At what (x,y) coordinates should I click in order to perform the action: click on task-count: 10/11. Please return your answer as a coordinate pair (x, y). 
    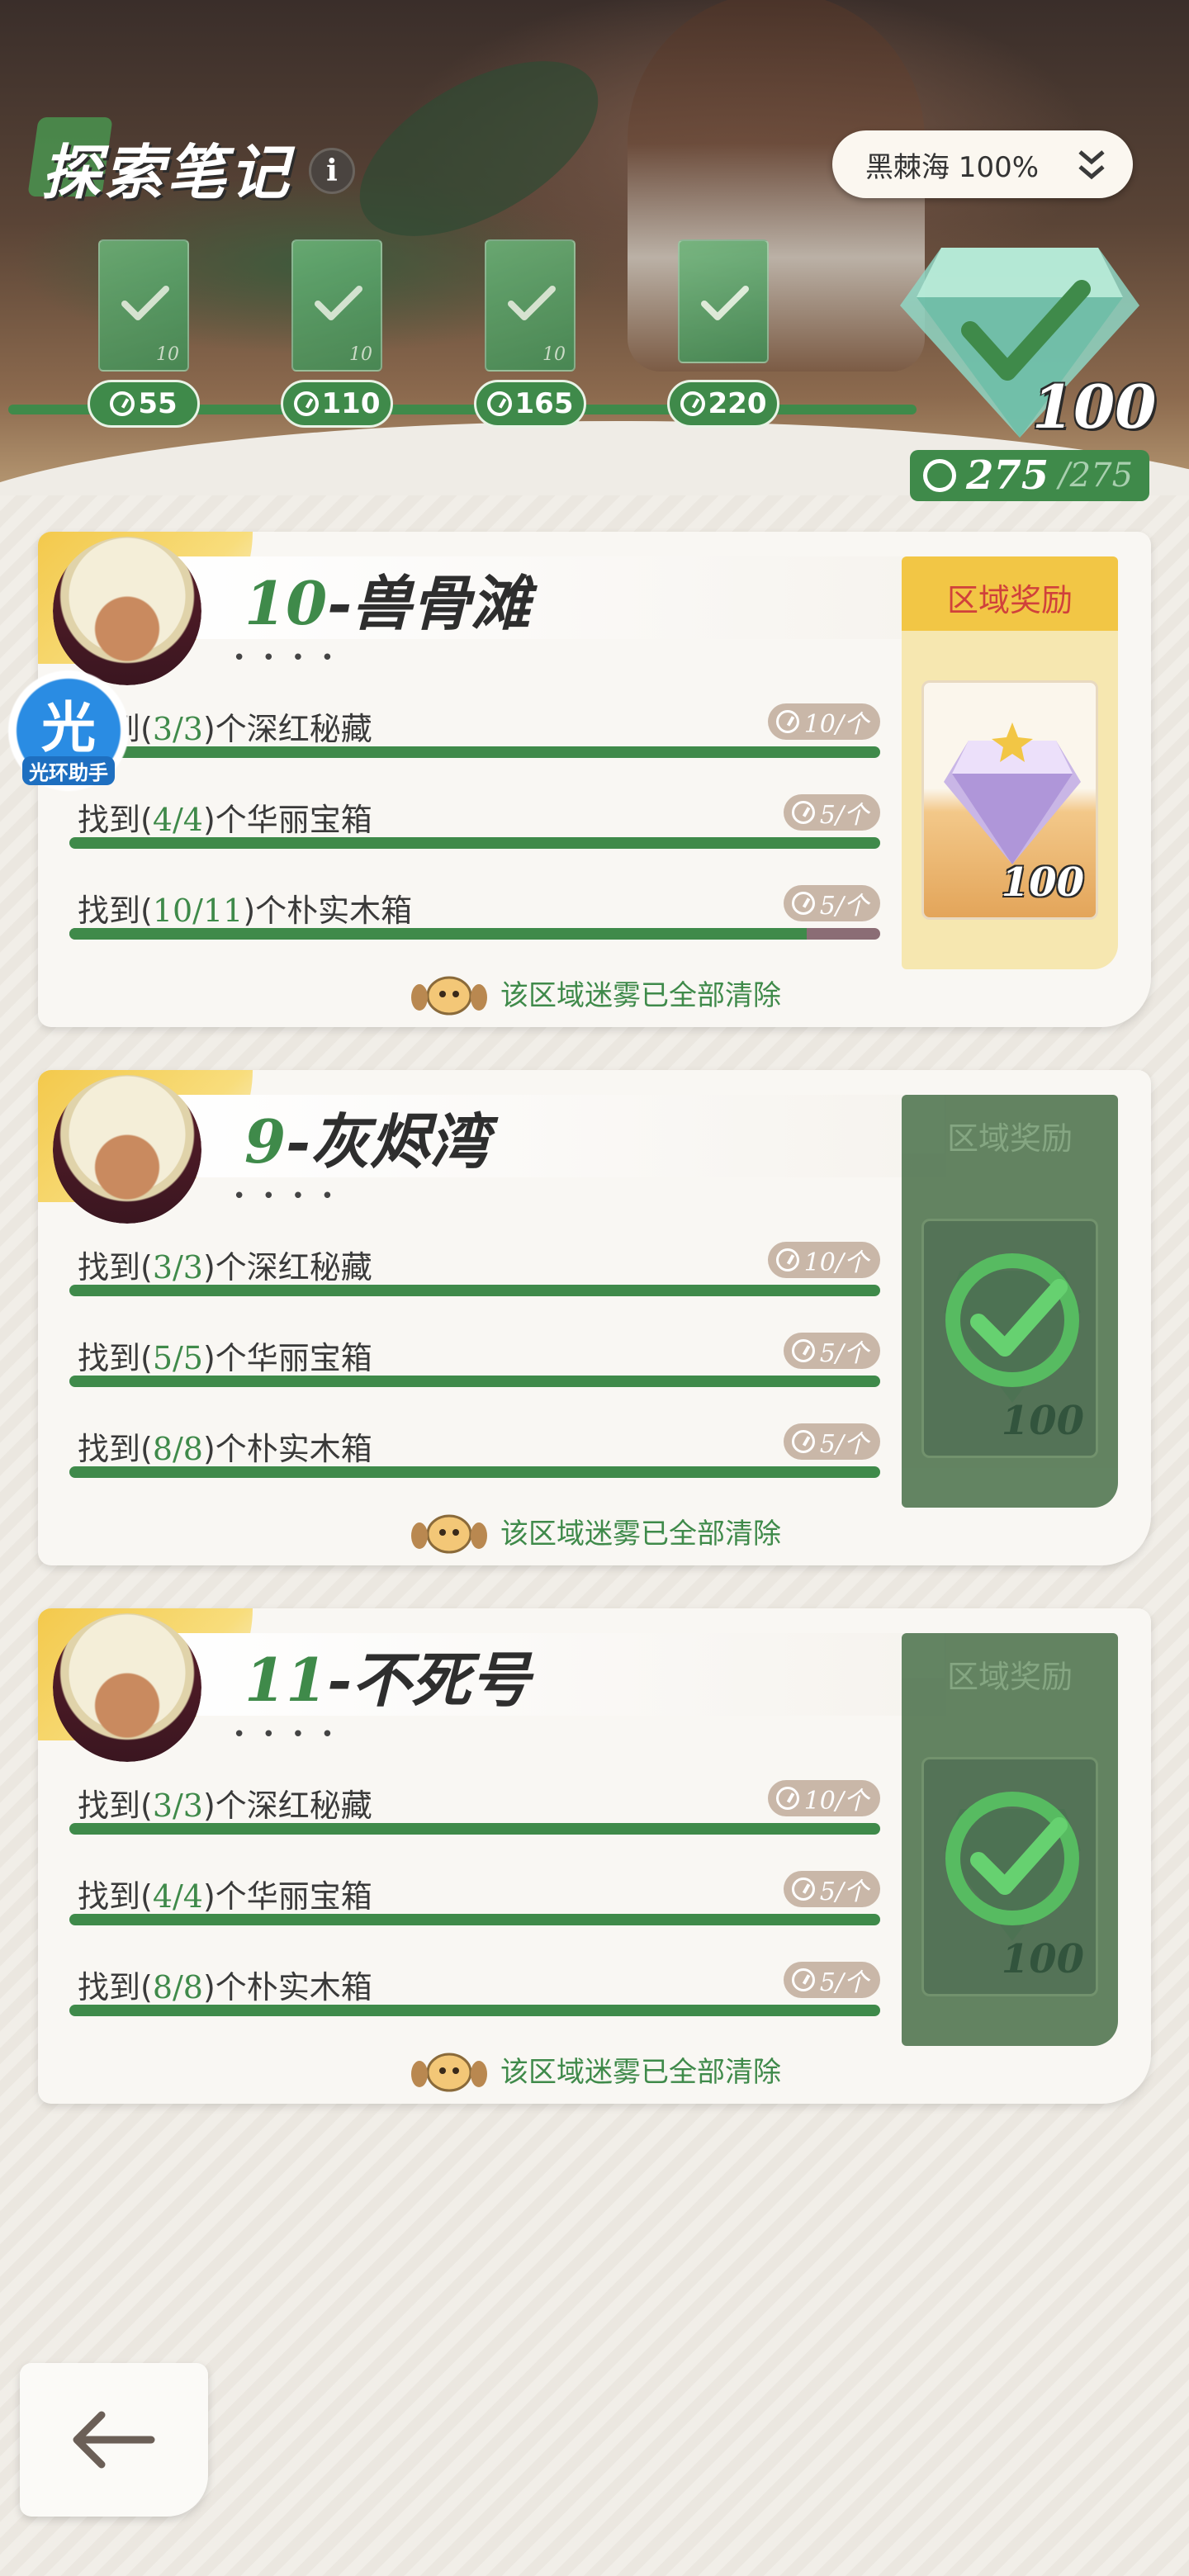
    Looking at the image, I should click on (198, 911).